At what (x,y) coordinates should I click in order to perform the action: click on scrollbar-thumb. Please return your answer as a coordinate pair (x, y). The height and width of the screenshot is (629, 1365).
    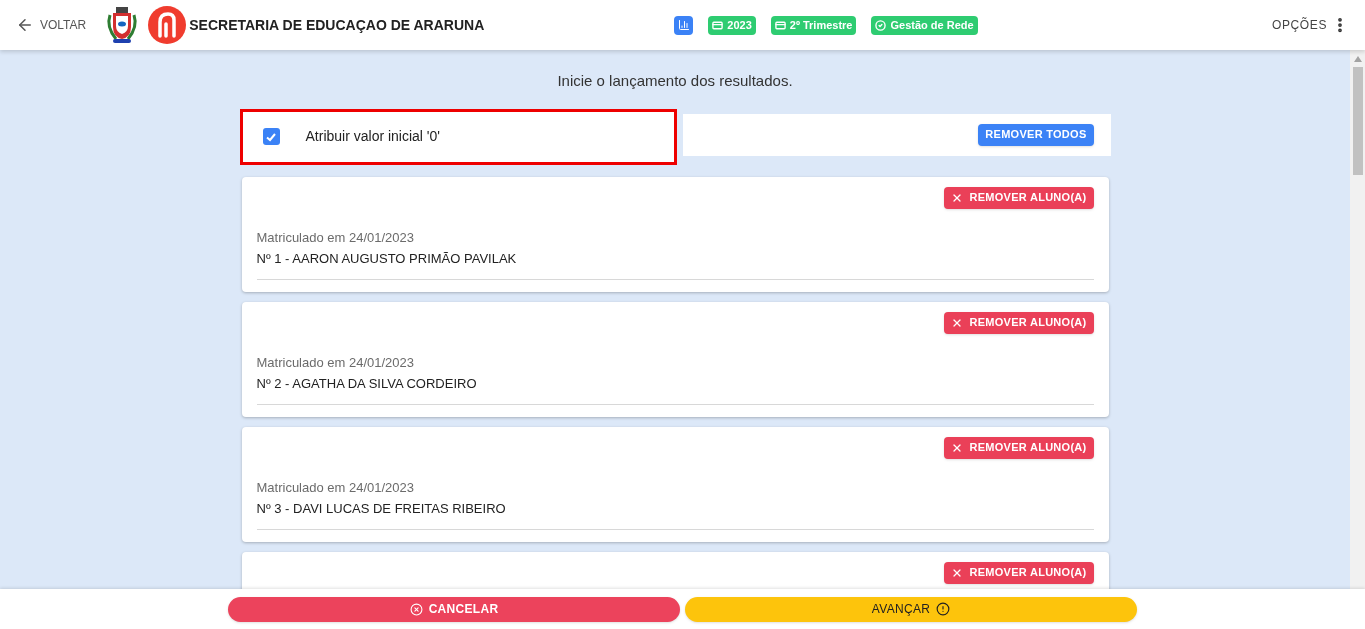
    Looking at the image, I should click on (1357, 121).